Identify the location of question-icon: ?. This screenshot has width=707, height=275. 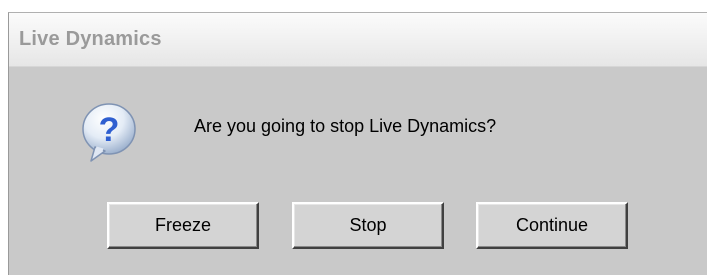
(108, 130).